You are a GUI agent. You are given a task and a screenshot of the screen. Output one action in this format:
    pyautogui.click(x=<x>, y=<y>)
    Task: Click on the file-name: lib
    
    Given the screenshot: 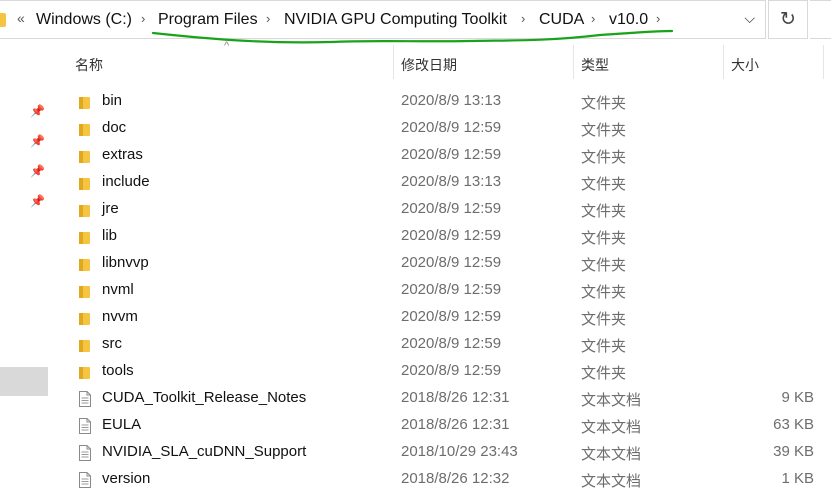 What is the action you would take?
    pyautogui.click(x=110, y=235)
    